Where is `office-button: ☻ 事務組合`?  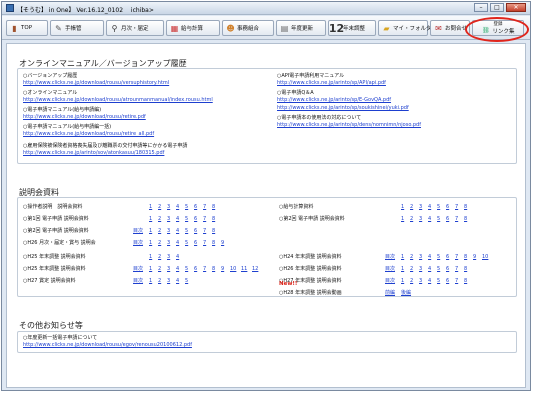
office-button: ☻ 事務組合 is located at coordinates (248, 28).